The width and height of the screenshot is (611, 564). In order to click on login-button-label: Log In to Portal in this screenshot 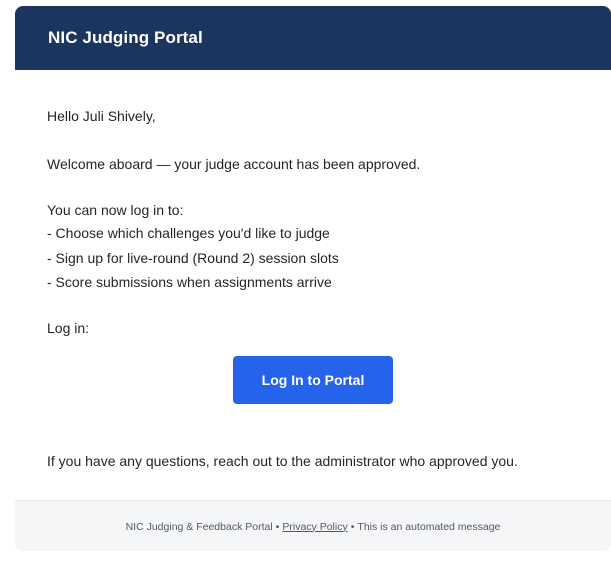, I will do `click(313, 380)`.